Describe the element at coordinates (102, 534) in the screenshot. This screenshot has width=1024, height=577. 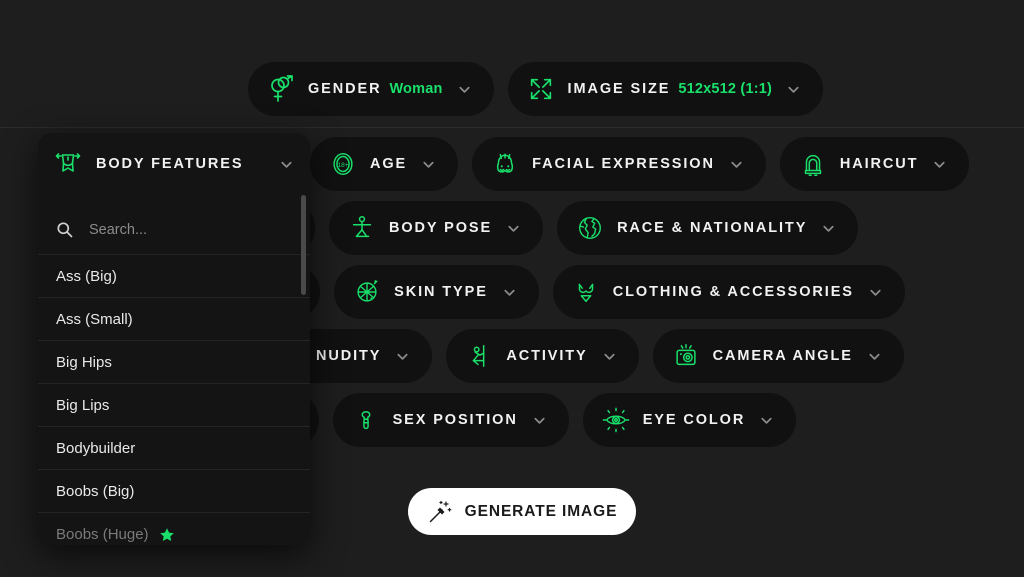
I see `list-item-label: Boobs (Huge)` at that location.